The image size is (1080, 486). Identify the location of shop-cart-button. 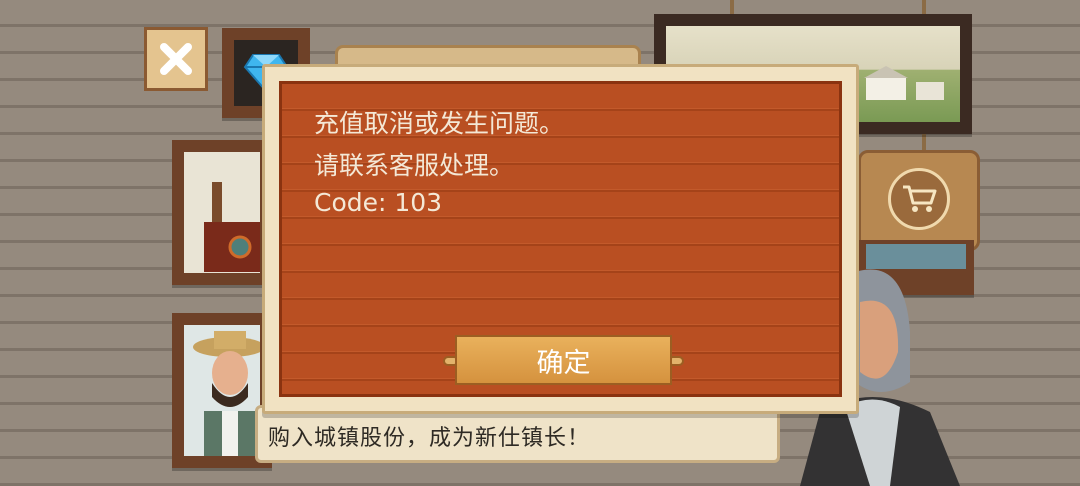
(919, 199).